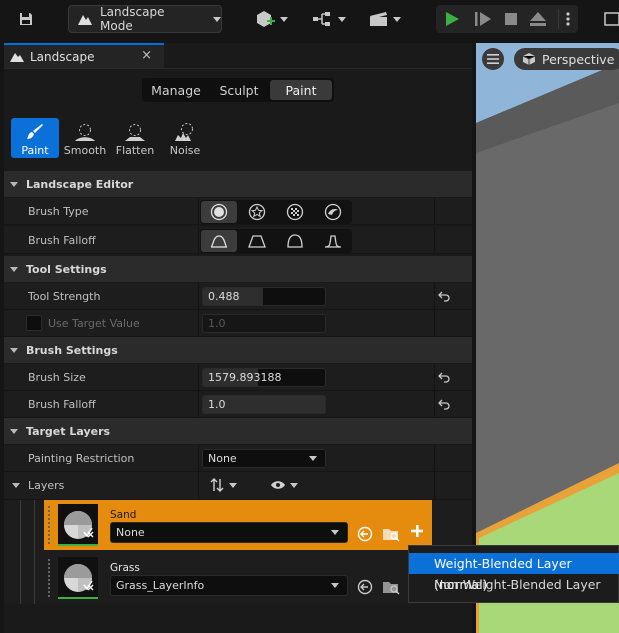 The width and height of the screenshot is (619, 633). Describe the element at coordinates (135, 150) in the screenshot. I see `tool-label: Flatten` at that location.